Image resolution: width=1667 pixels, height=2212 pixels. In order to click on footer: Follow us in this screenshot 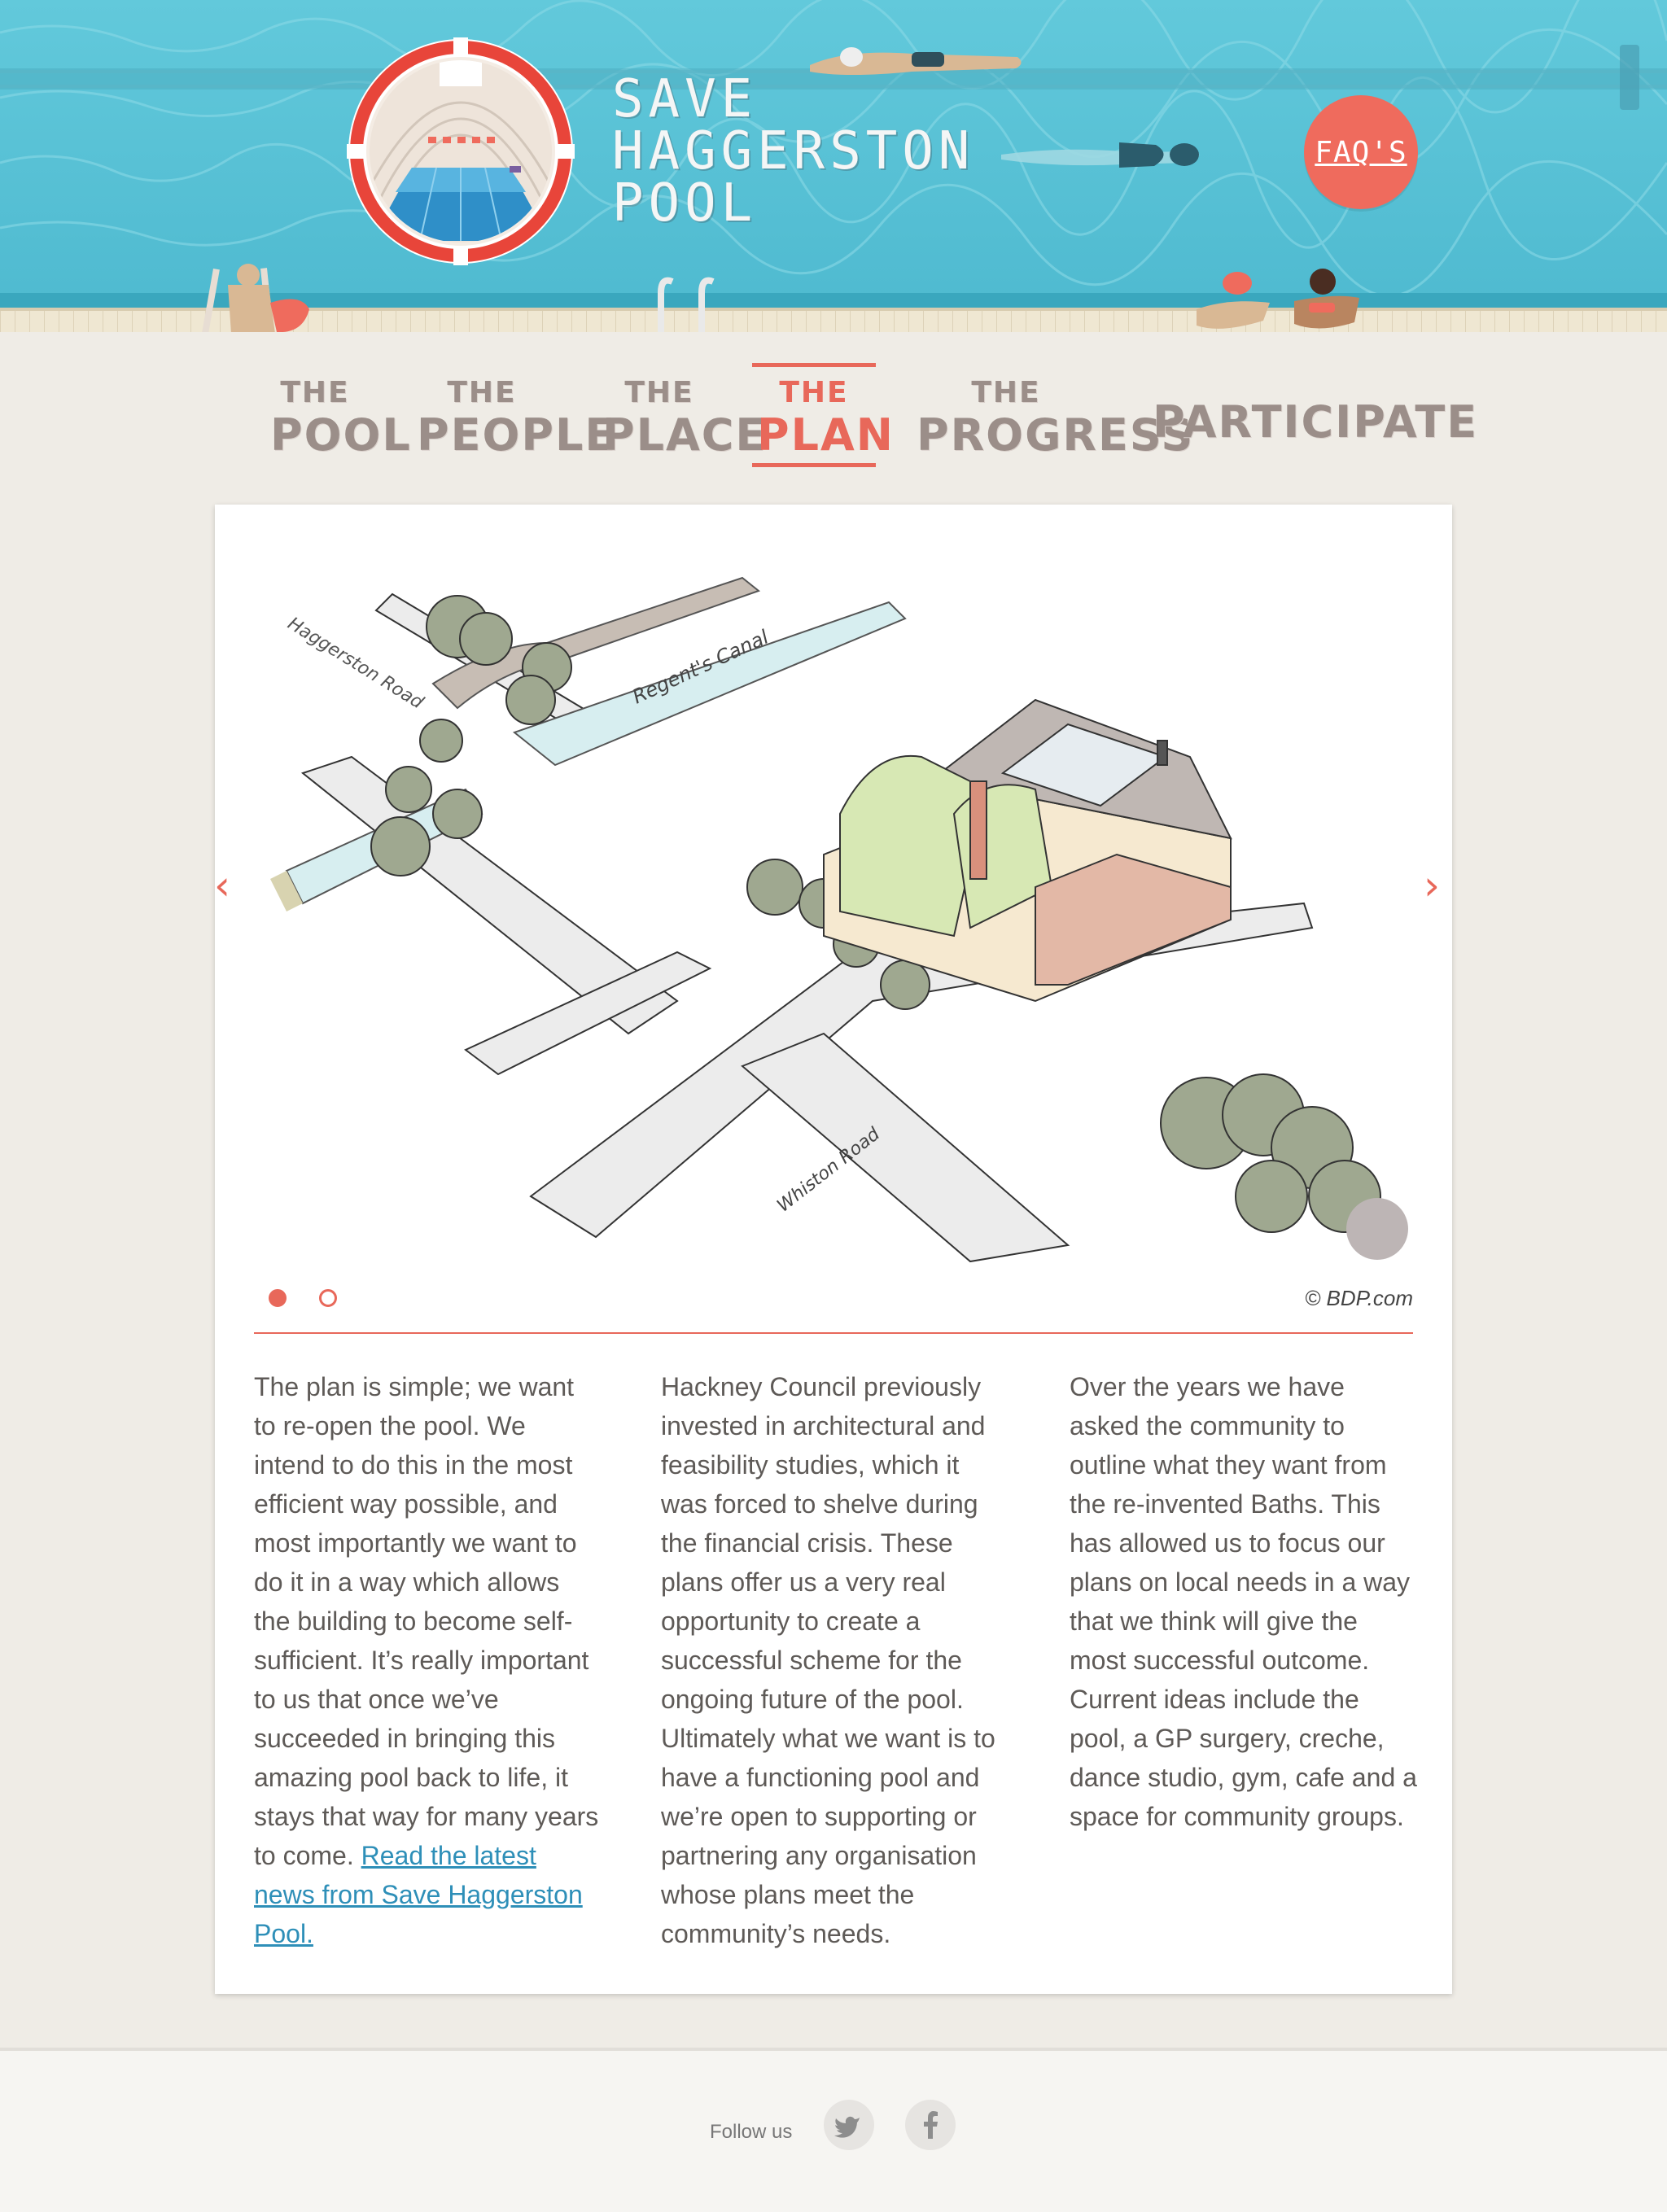, I will do `click(833, 2131)`.